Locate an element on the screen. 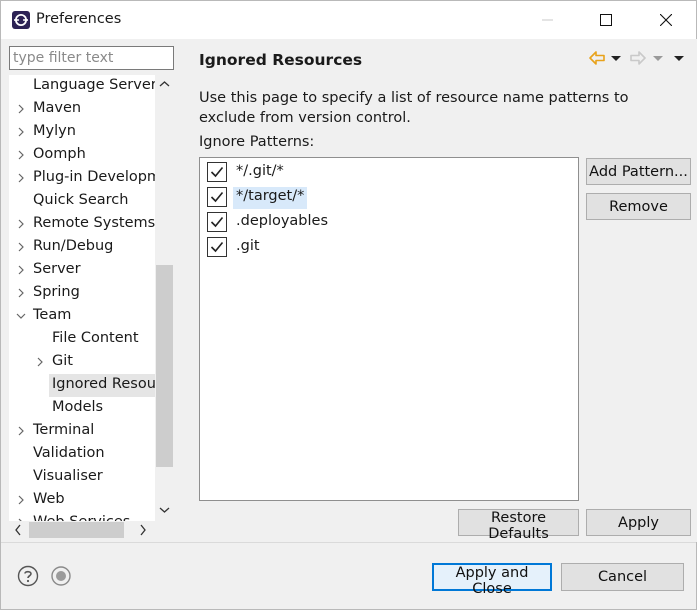 This screenshot has height=610, width=697. tree-item-label: Web Services is located at coordinates (81, 517).